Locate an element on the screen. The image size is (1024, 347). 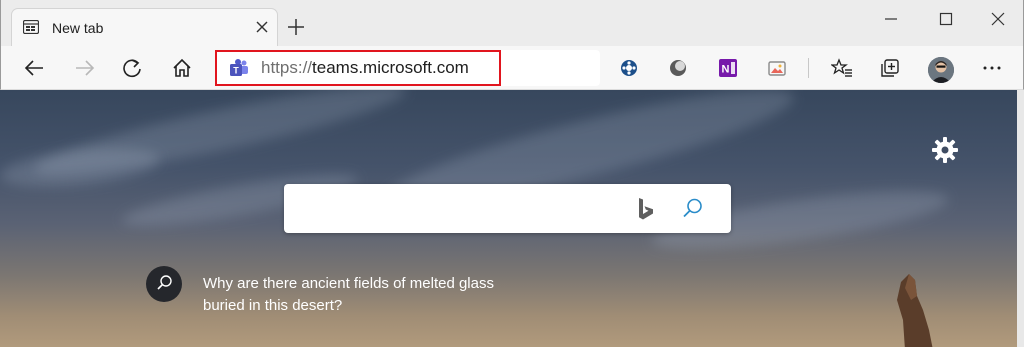
tab-new-tab: New tab is located at coordinates (144, 27).